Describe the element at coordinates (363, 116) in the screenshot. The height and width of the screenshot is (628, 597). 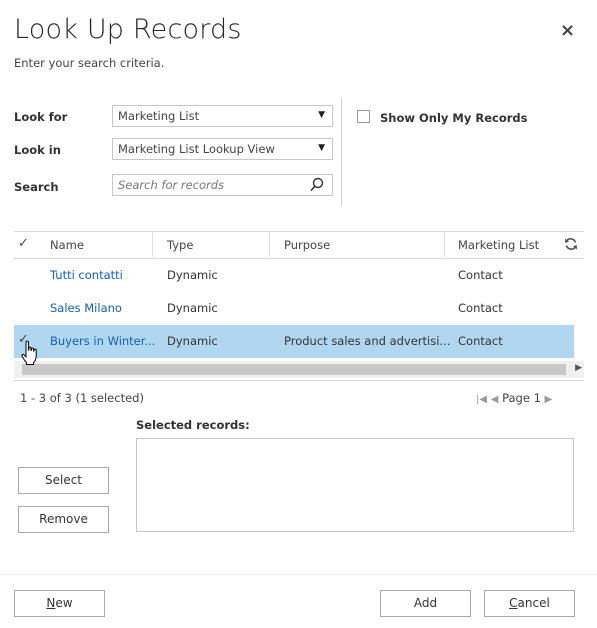
I see `show-only-my-records-checkbox` at that location.